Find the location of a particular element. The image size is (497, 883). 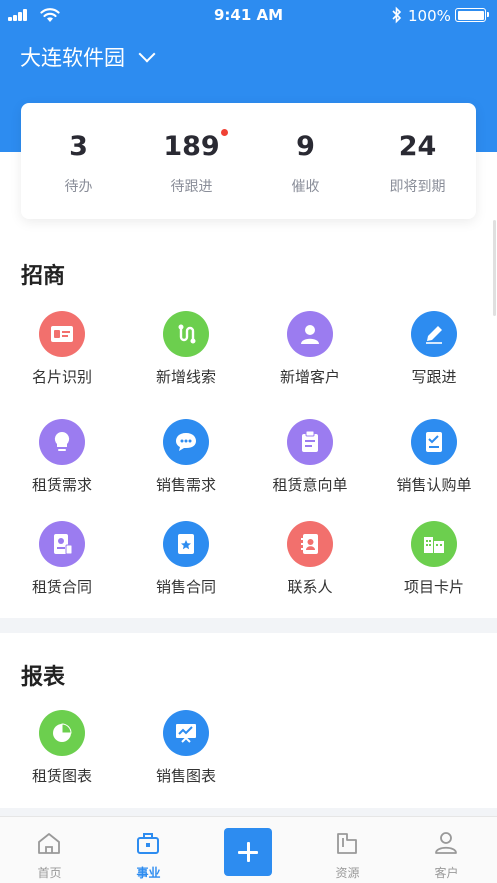

tab-customers: 客户 is located at coordinates (446, 850).